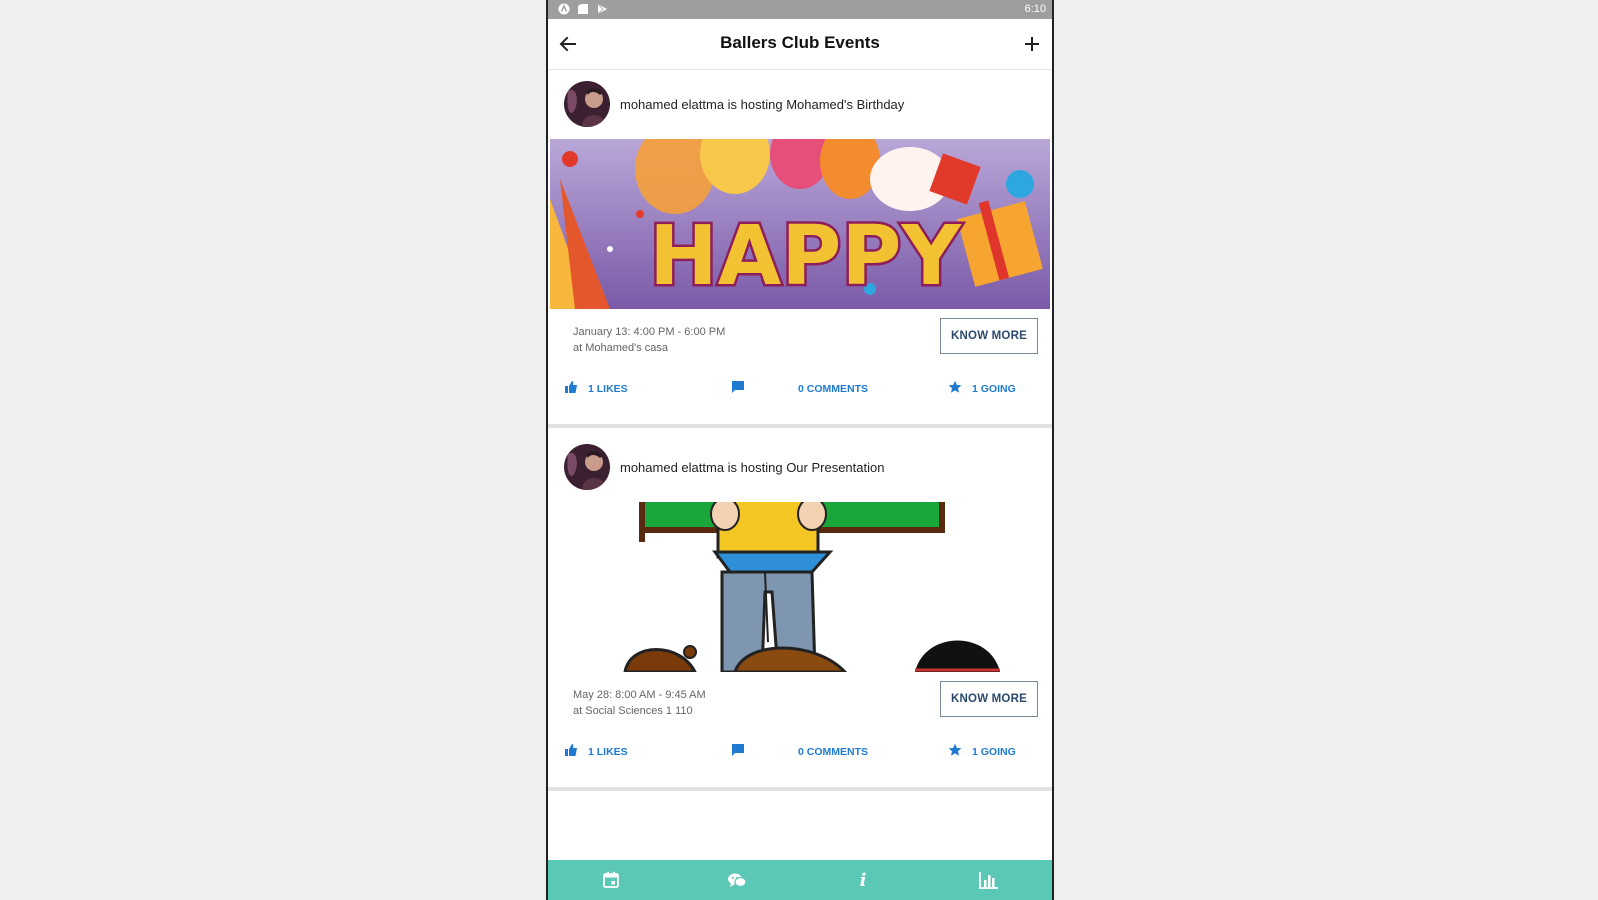  Describe the element at coordinates (737, 880) in the screenshot. I see `chat-icon` at that location.